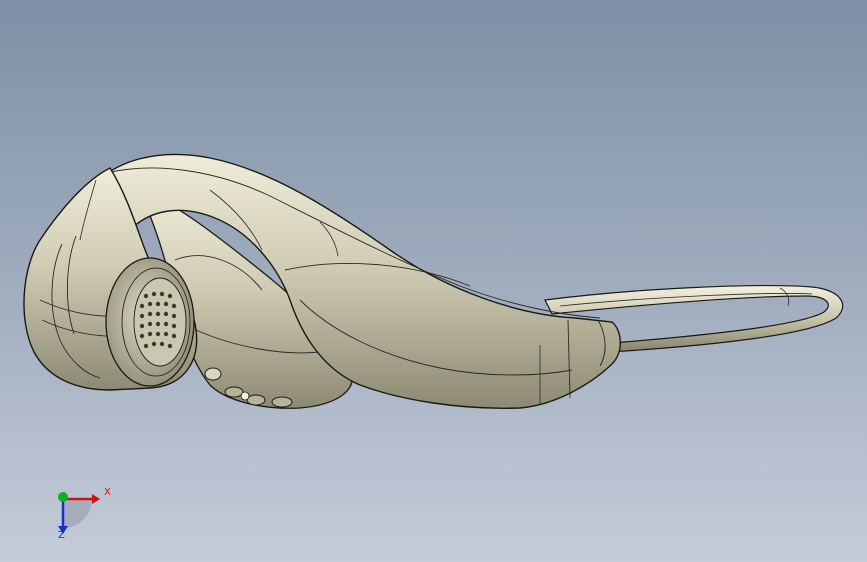 This screenshot has height=562, width=867. What do you see at coordinates (79, 513) in the screenshot?
I see `coordinate-triad` at bounding box center [79, 513].